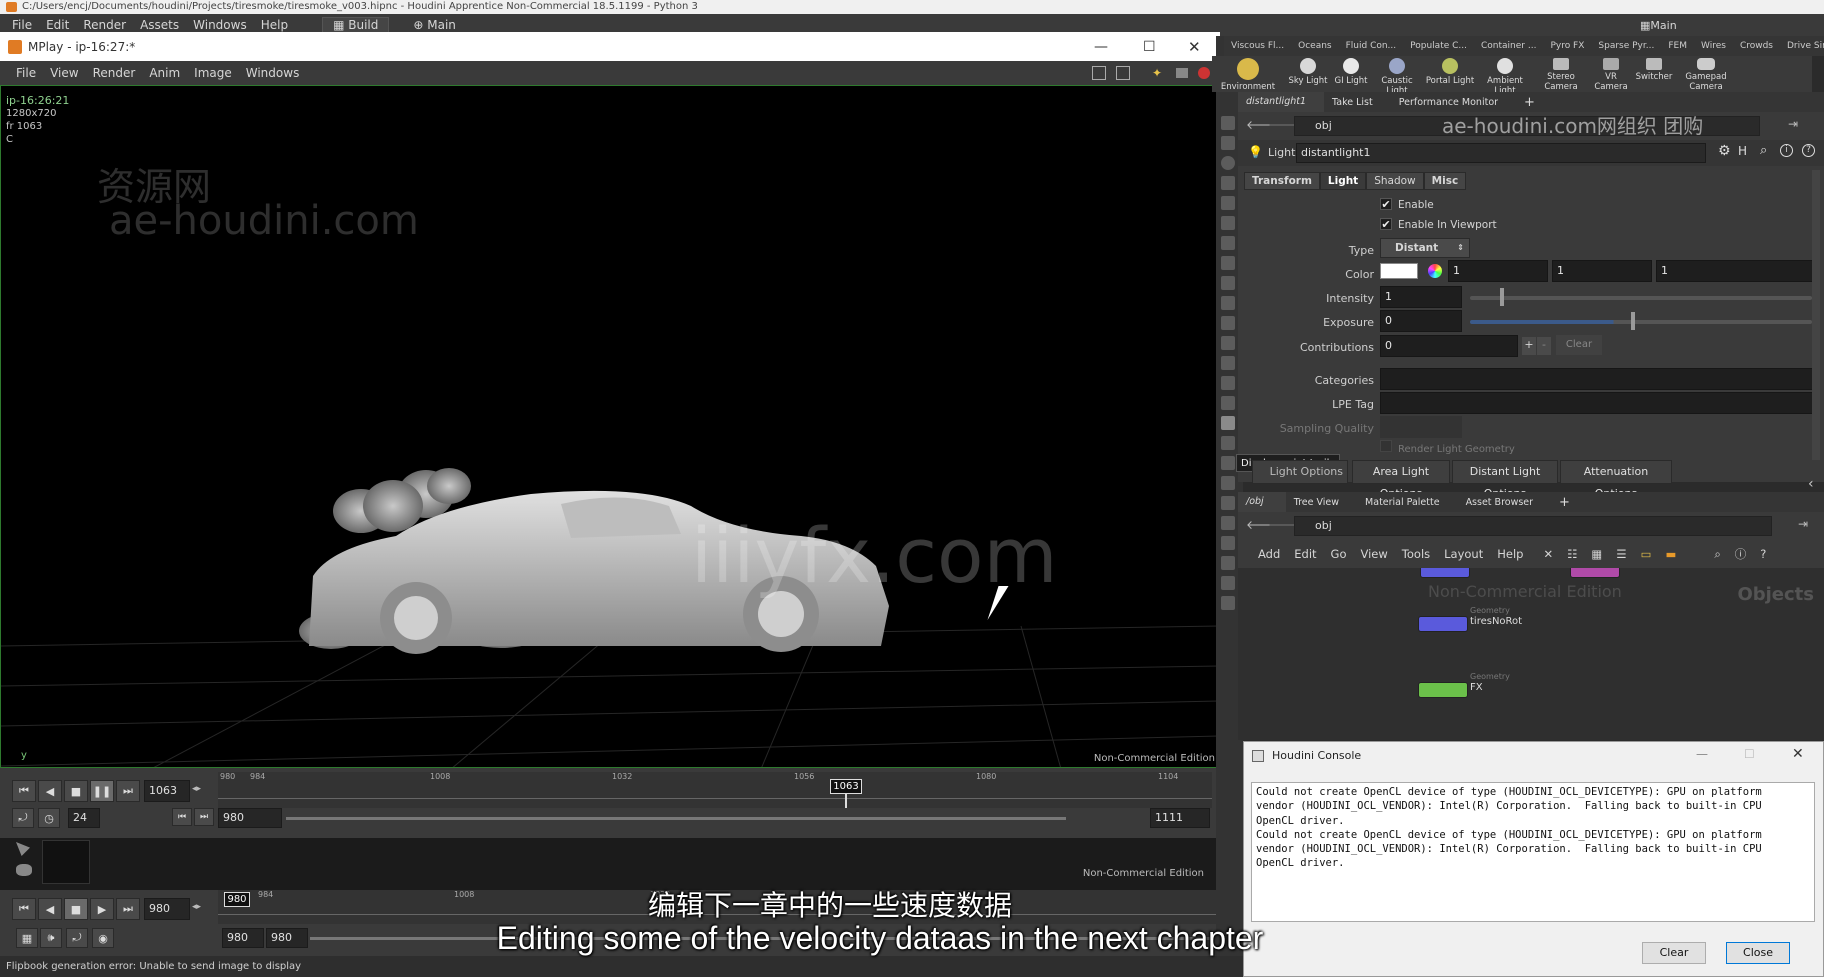 The width and height of the screenshot is (1824, 977). What do you see at coordinates (1579, 345) in the screenshot?
I see `clear-contributions-button: Clear` at bounding box center [1579, 345].